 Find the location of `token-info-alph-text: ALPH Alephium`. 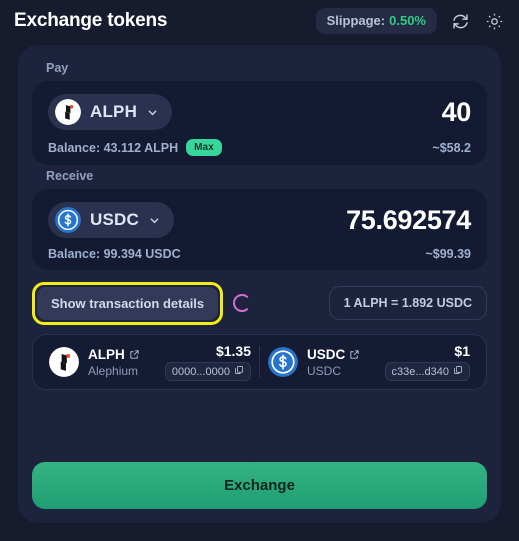

token-info-alph-text: ALPH Alephium is located at coordinates (122, 362).